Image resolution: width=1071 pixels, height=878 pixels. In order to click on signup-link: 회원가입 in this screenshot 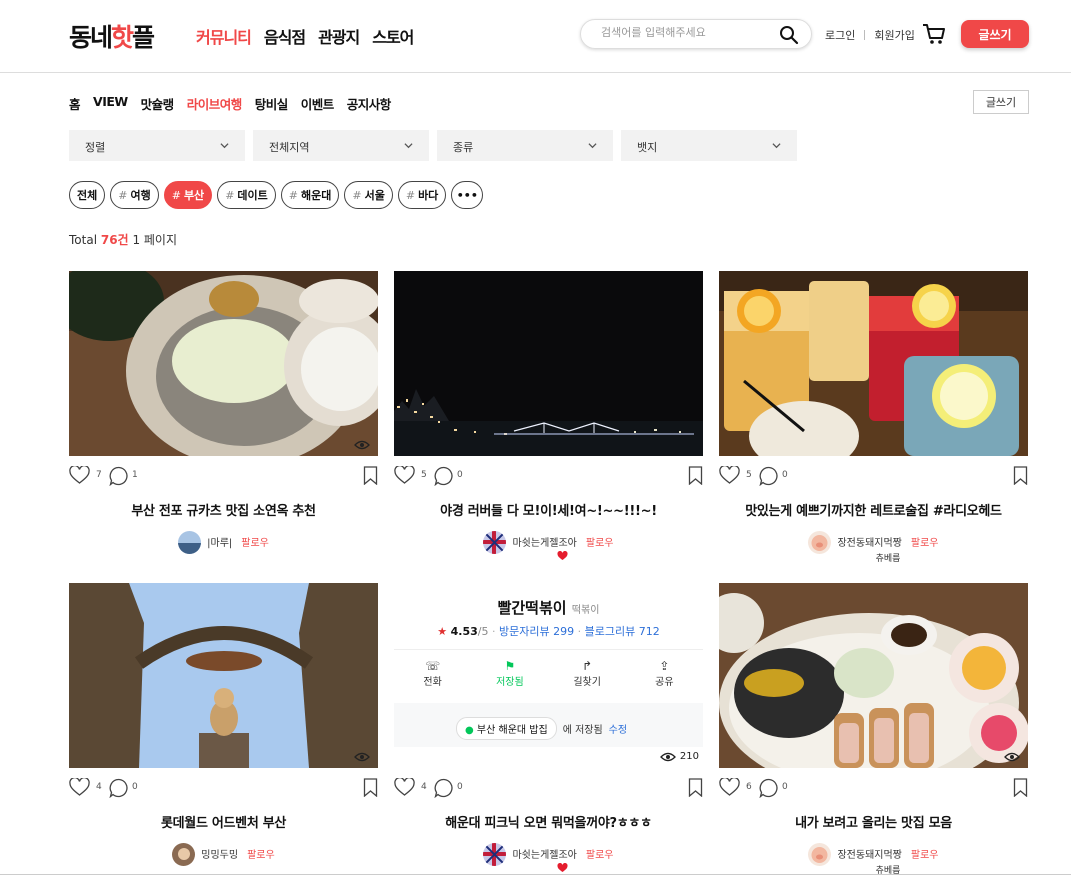, I will do `click(894, 35)`.